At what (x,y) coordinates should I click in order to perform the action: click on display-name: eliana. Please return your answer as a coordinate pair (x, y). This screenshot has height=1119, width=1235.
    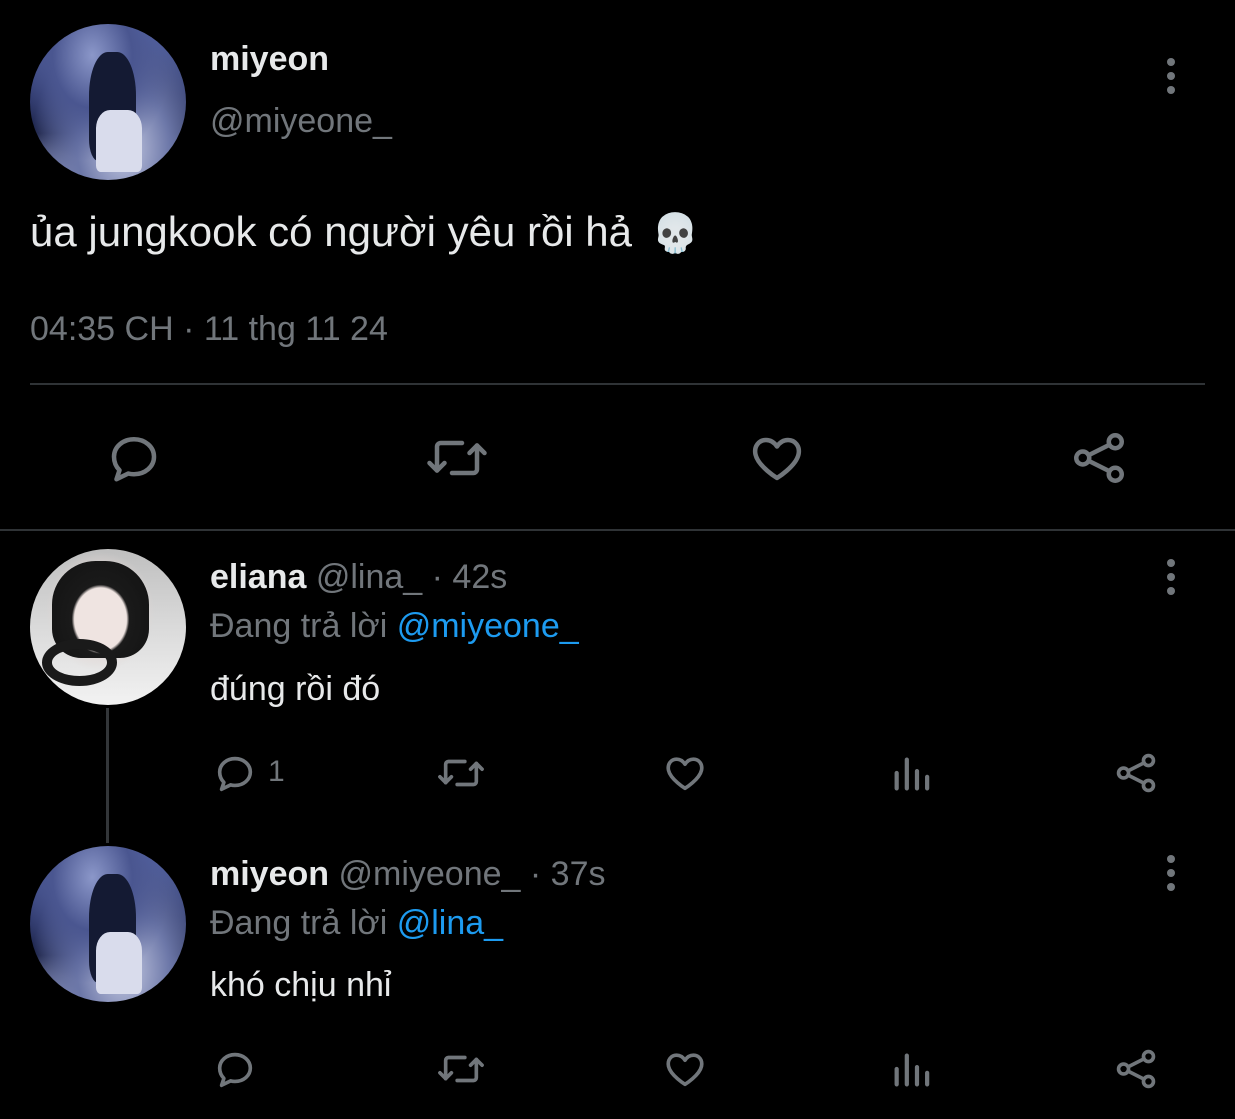
    Looking at the image, I should click on (258, 577).